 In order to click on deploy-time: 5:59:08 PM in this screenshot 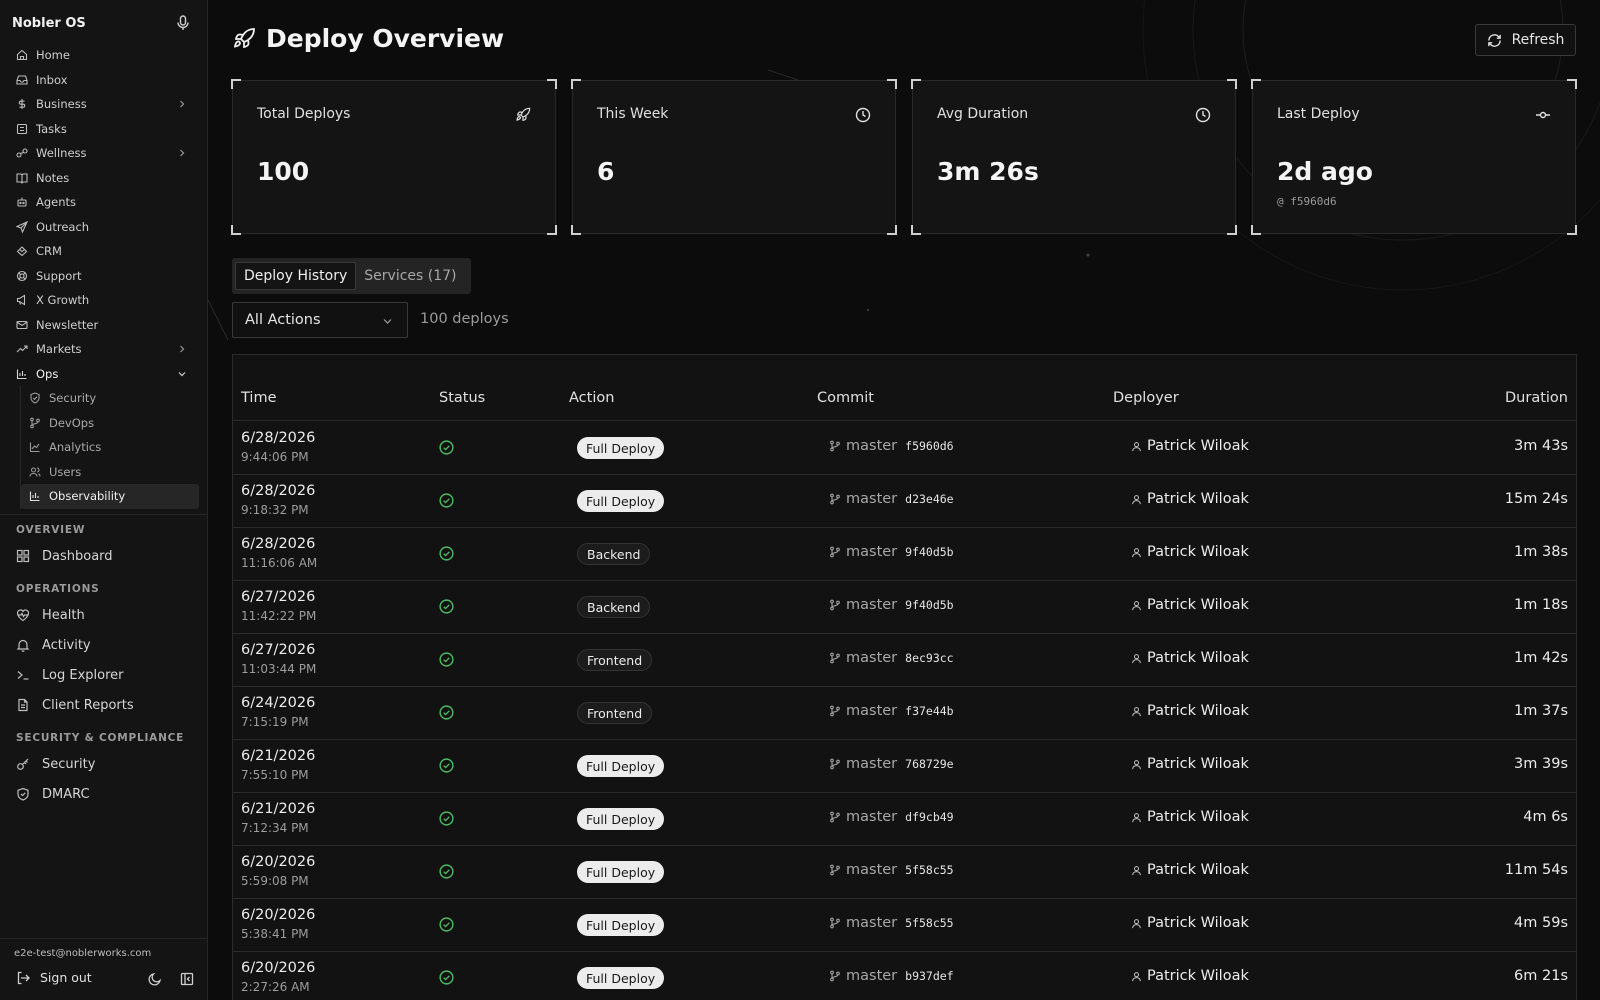, I will do `click(275, 881)`.